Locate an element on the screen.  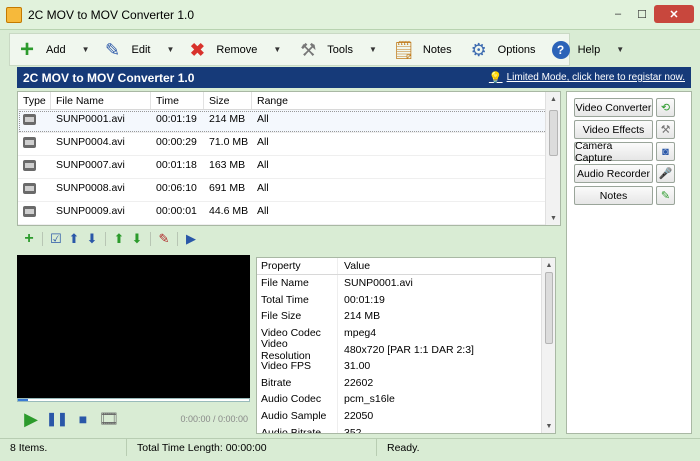
video-effects-button: Video Effects is located at coordinates (613, 129).